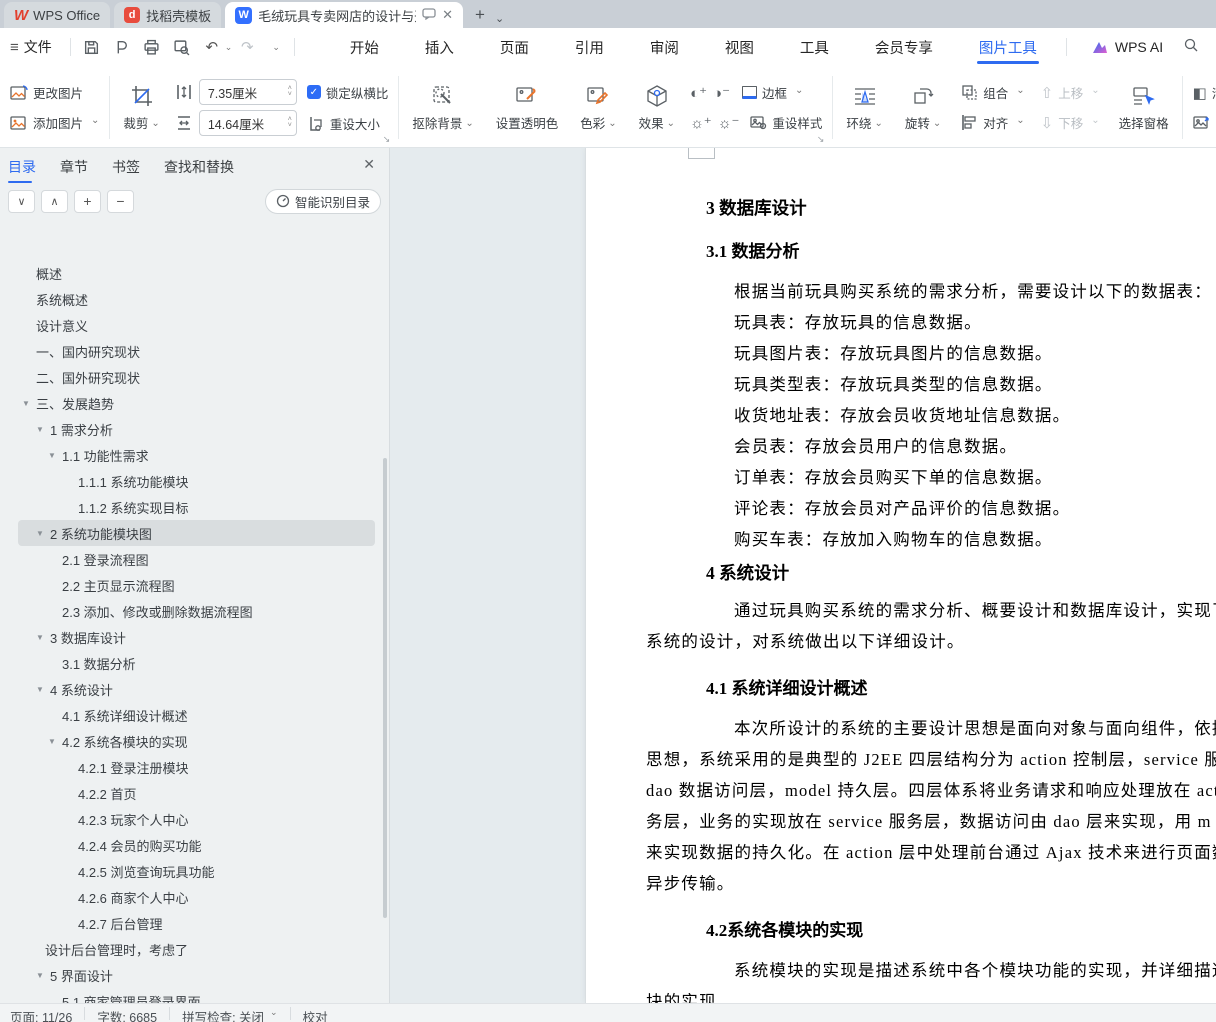 This screenshot has height=1022, width=1216. Describe the element at coordinates (343, 123) in the screenshot. I see `reset-size-button: 重设大小` at that location.